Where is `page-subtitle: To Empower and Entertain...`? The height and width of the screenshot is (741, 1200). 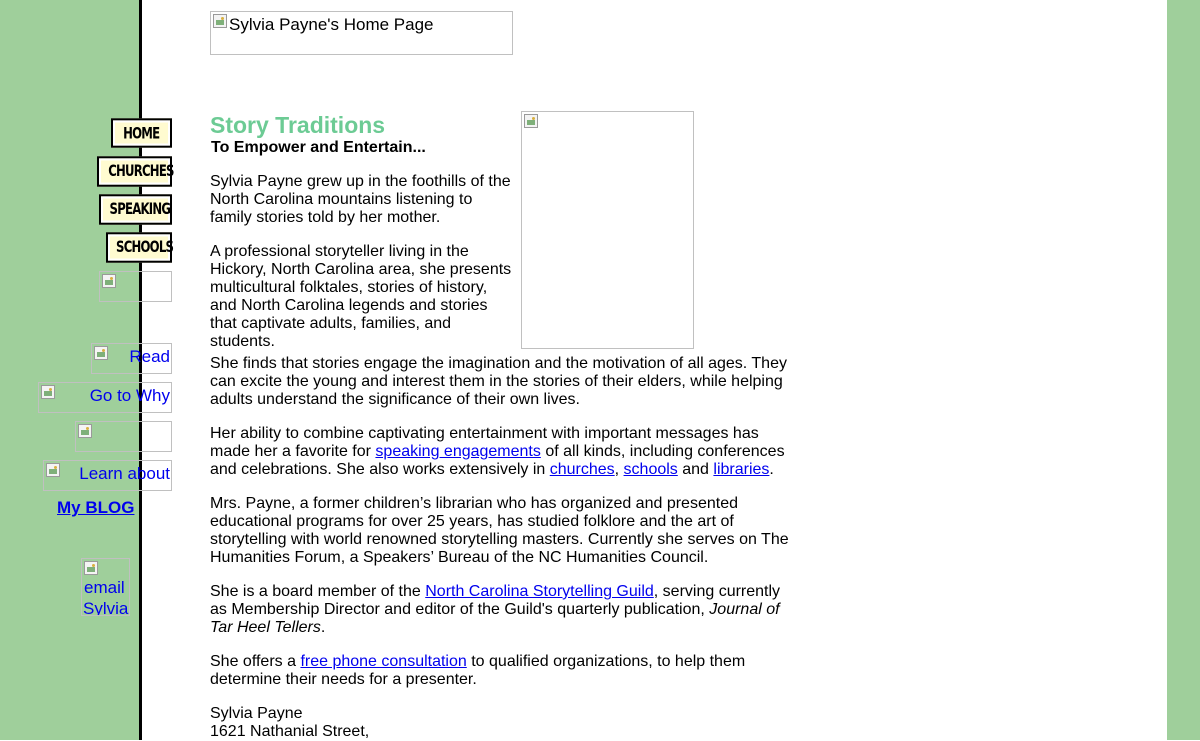
page-subtitle: To Empower and Entertain... is located at coordinates (318, 147).